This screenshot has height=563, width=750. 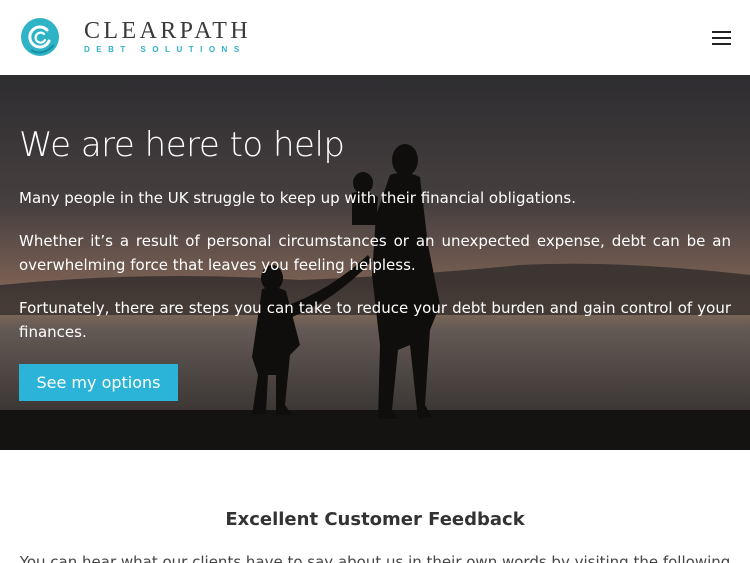 What do you see at coordinates (165, 49) in the screenshot?
I see `brand-tagline: DEBT SOLUTIONS` at bounding box center [165, 49].